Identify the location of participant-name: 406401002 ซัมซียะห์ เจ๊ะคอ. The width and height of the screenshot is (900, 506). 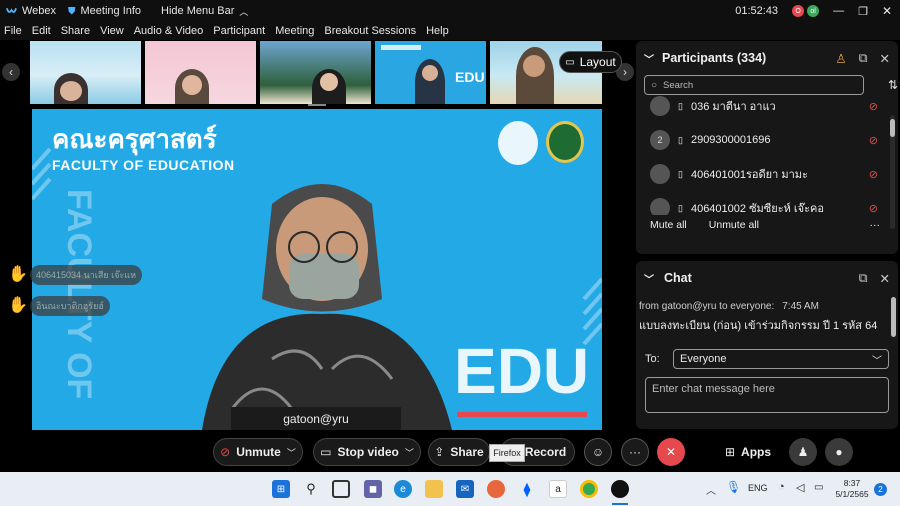
(757, 209).